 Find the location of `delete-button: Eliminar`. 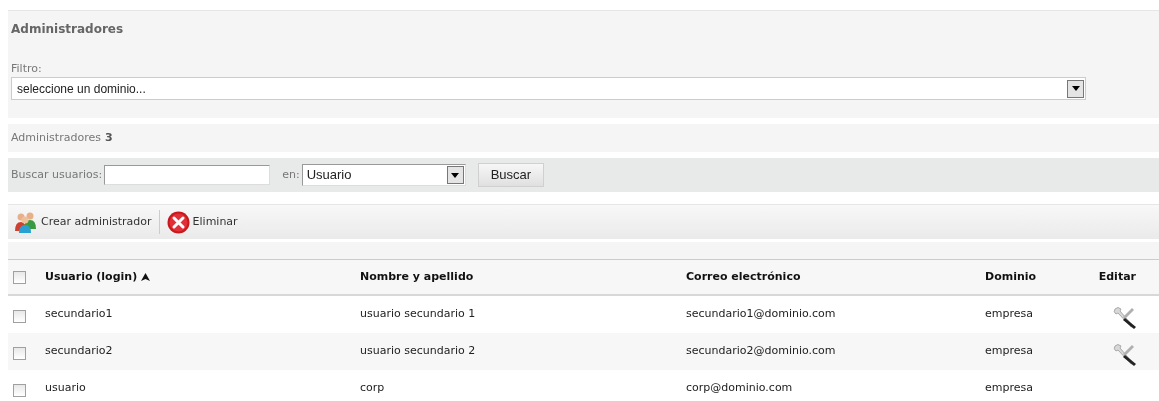

delete-button: Eliminar is located at coordinates (202, 222).